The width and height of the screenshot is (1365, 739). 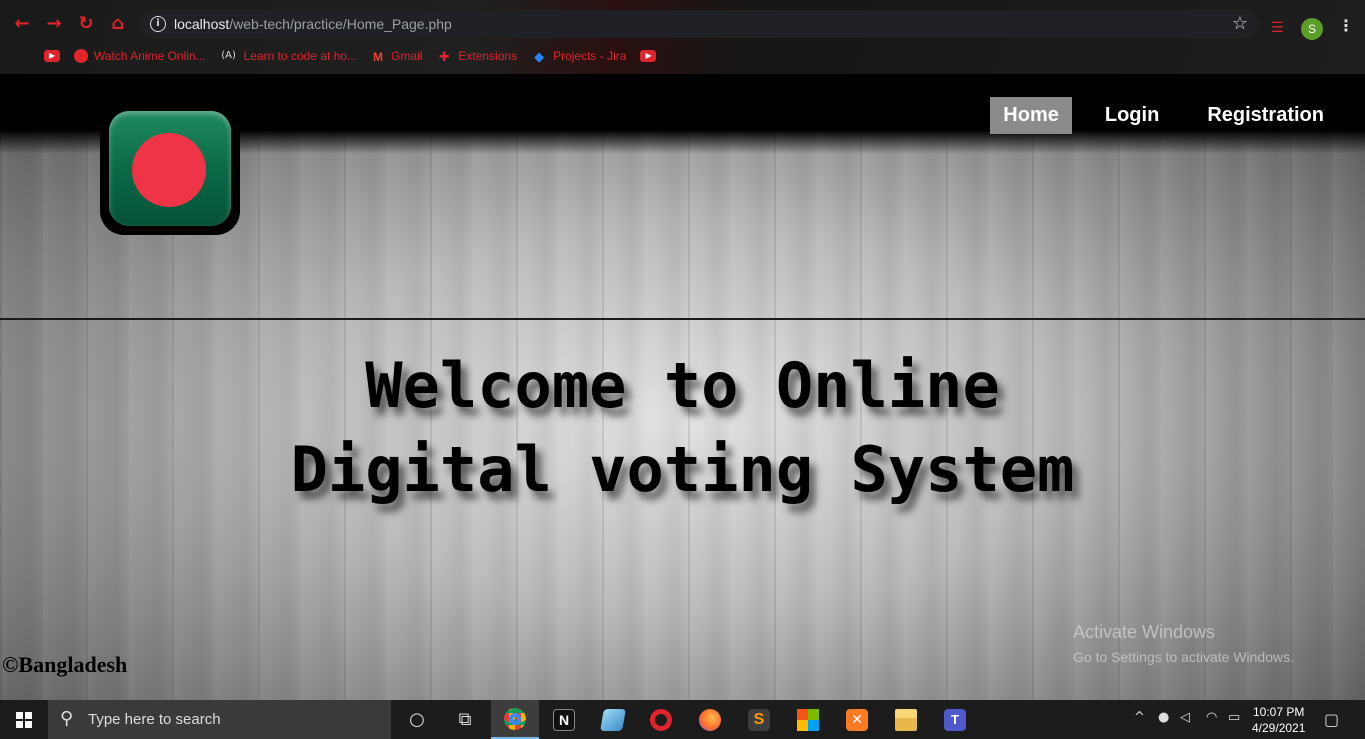 I want to click on extension-icon: ☰, so click(x=1277, y=28).